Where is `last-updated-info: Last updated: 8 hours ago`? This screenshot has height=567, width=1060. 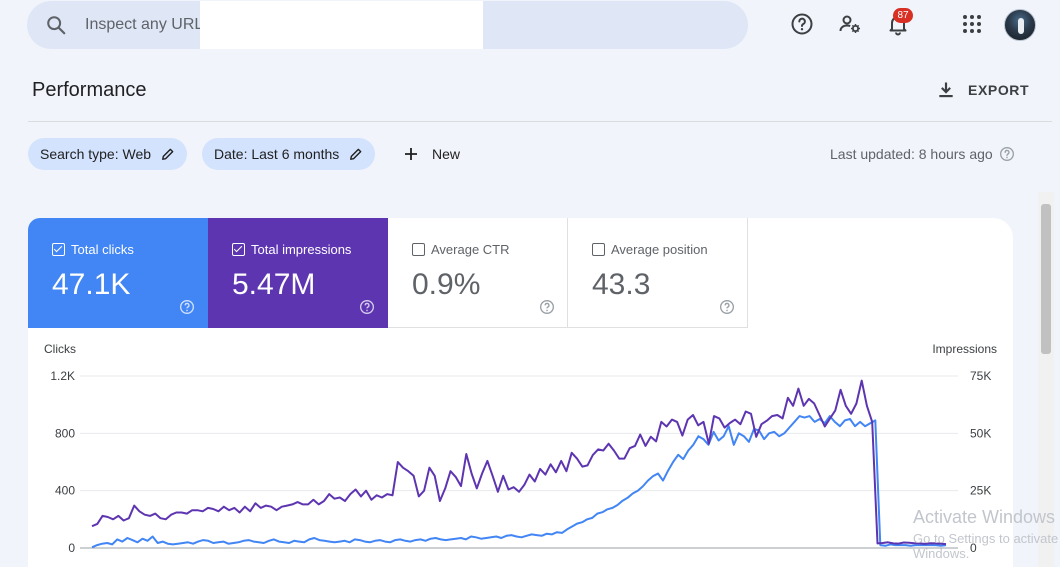 last-updated-info: Last updated: 8 hours ago is located at coordinates (922, 154).